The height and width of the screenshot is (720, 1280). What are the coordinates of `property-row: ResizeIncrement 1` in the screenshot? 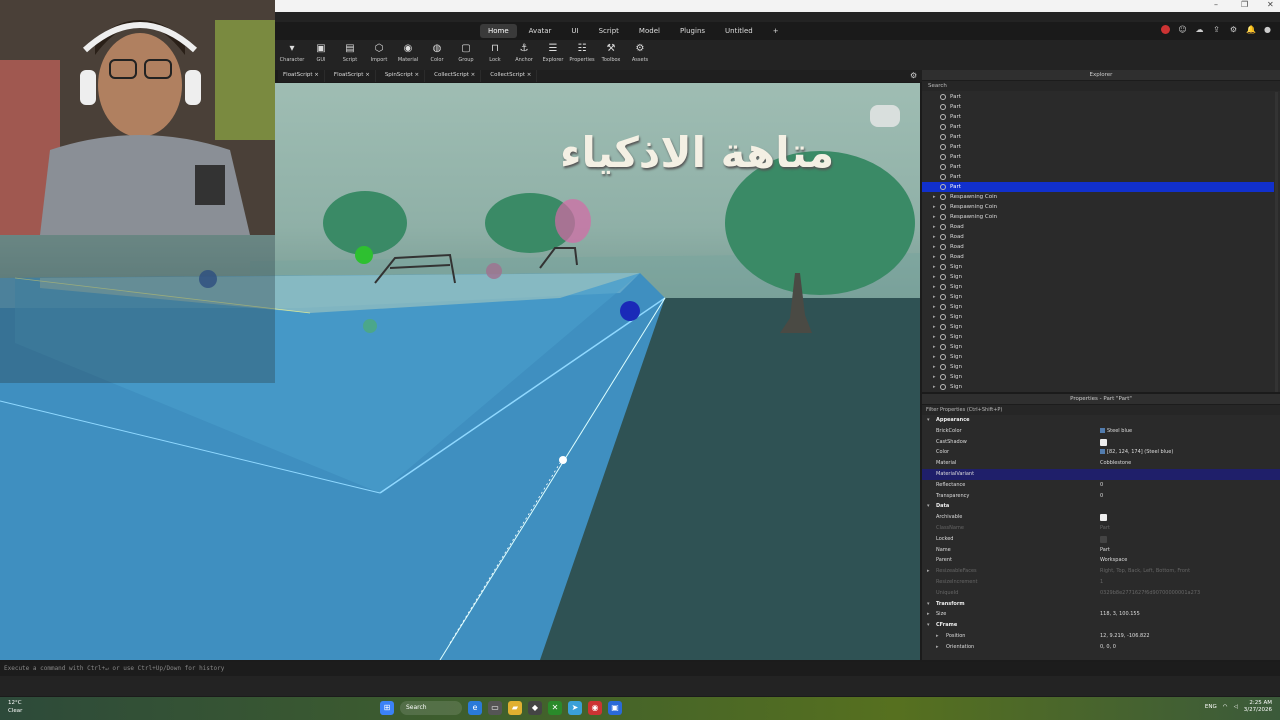 It's located at (1101, 582).